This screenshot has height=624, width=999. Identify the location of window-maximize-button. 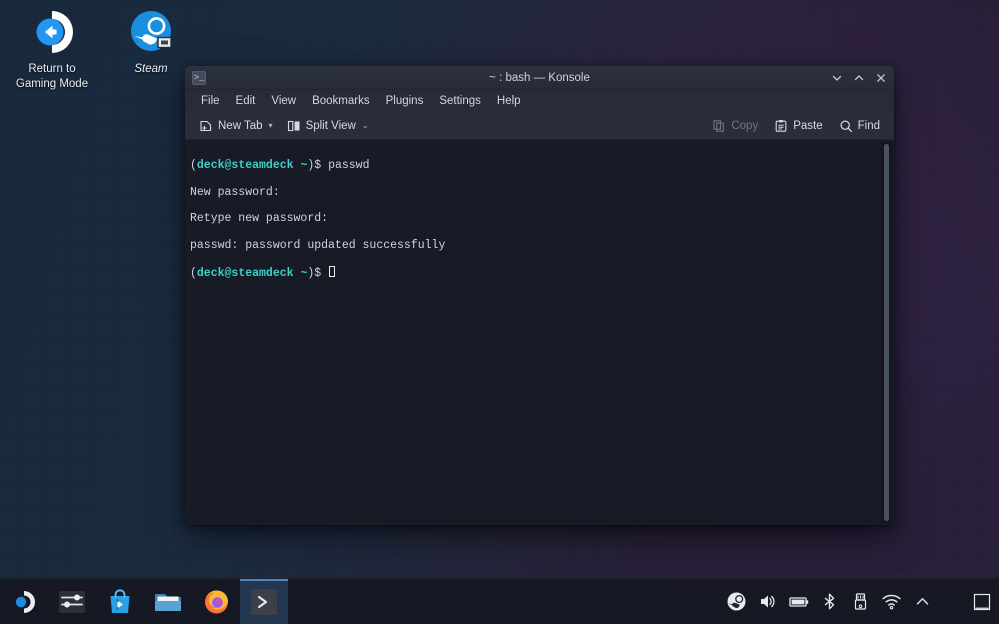
(859, 78).